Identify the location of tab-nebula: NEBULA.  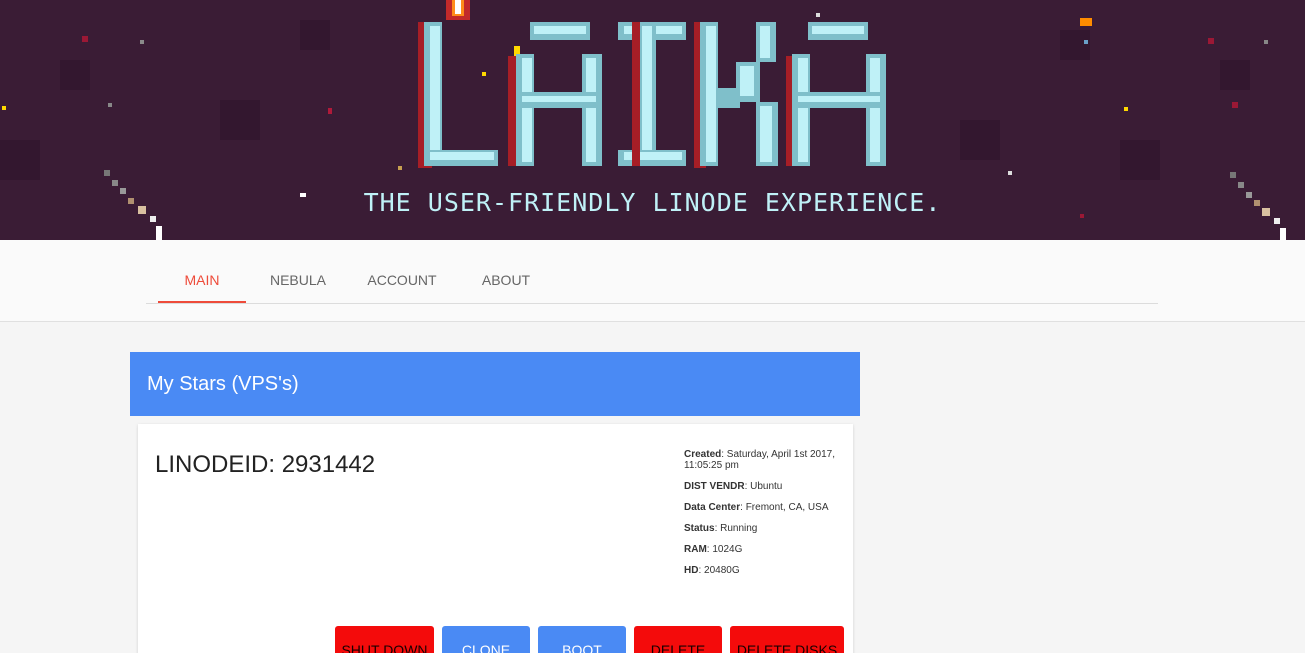
(298, 271).